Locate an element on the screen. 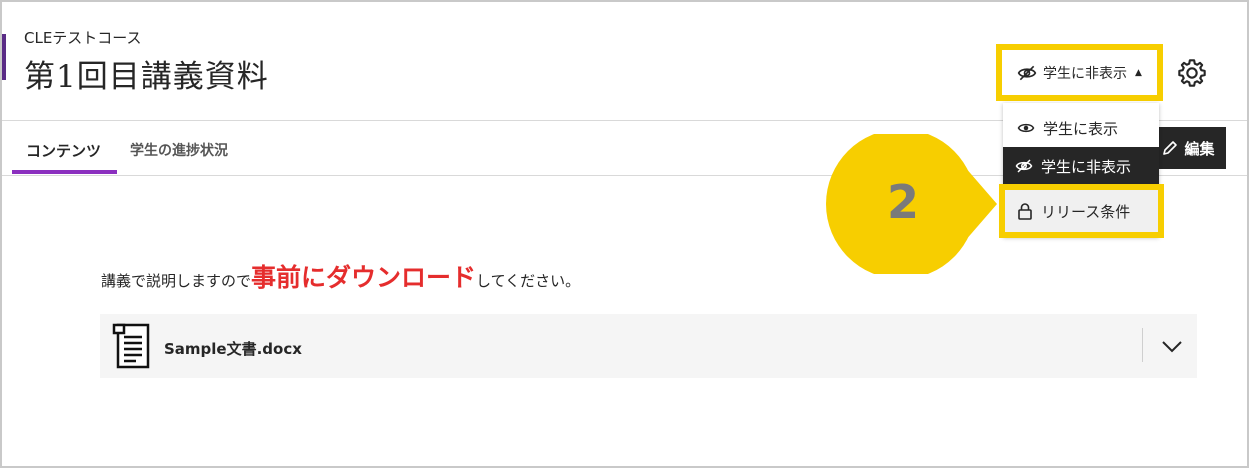 This screenshot has width=1249, height=468. menu-item-hide-from-students: 学生に非表示 is located at coordinates (1081, 166).